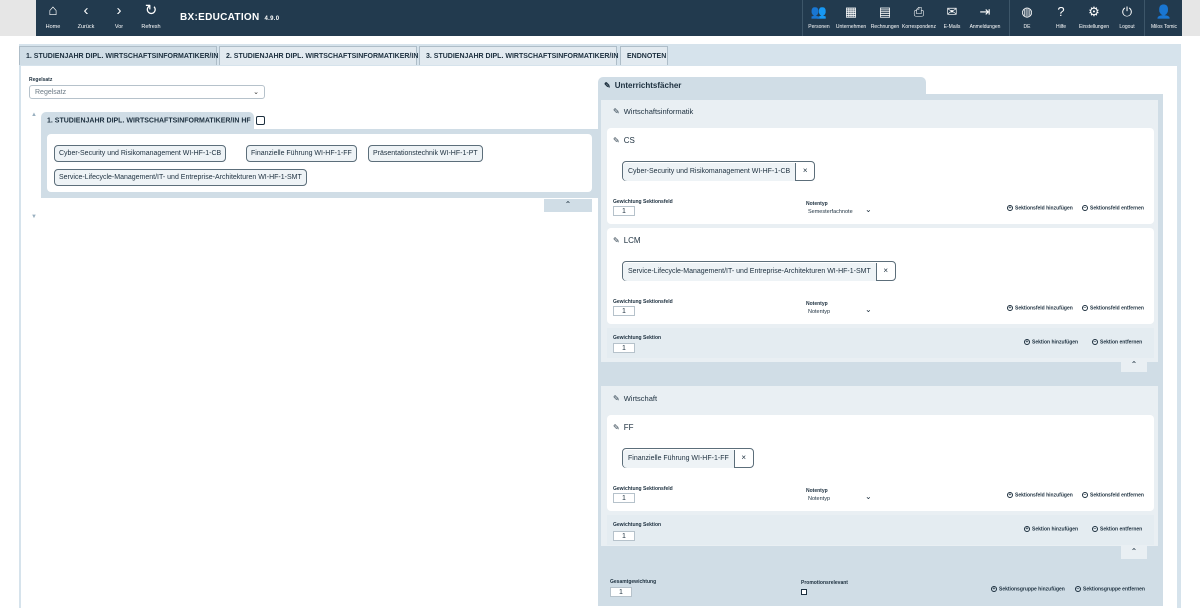 This screenshot has width=1200, height=608. I want to click on group-name: ✎ Wirtschaftsinformatik, so click(653, 111).